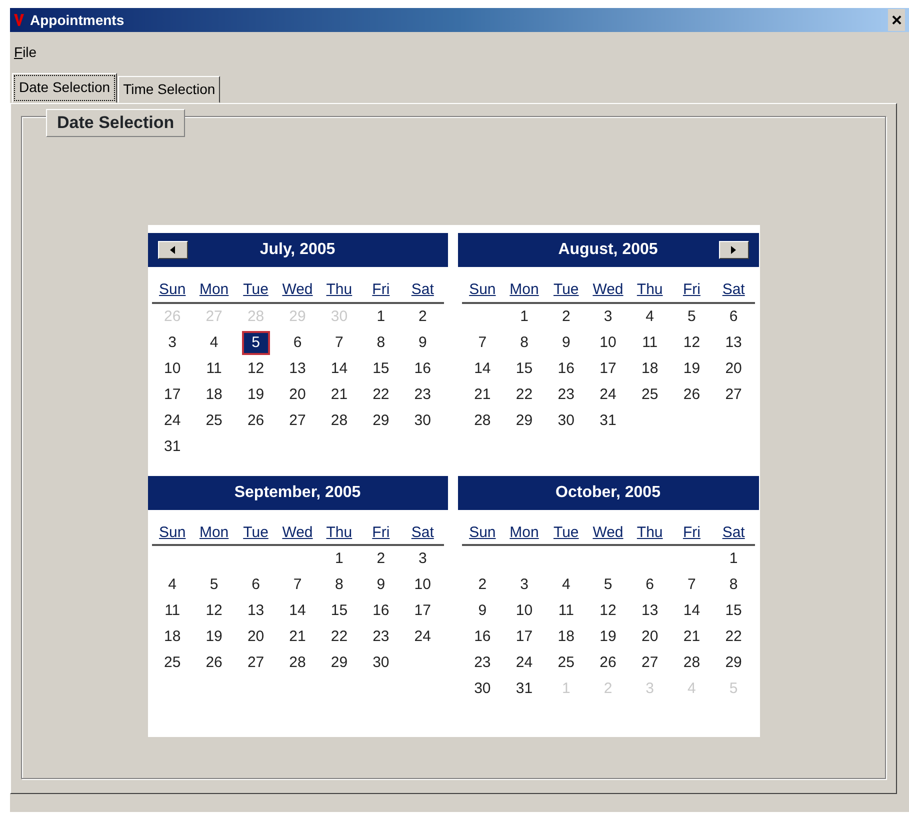 The height and width of the screenshot is (820, 909). What do you see at coordinates (173, 250) in the screenshot?
I see `previous-month-button` at bounding box center [173, 250].